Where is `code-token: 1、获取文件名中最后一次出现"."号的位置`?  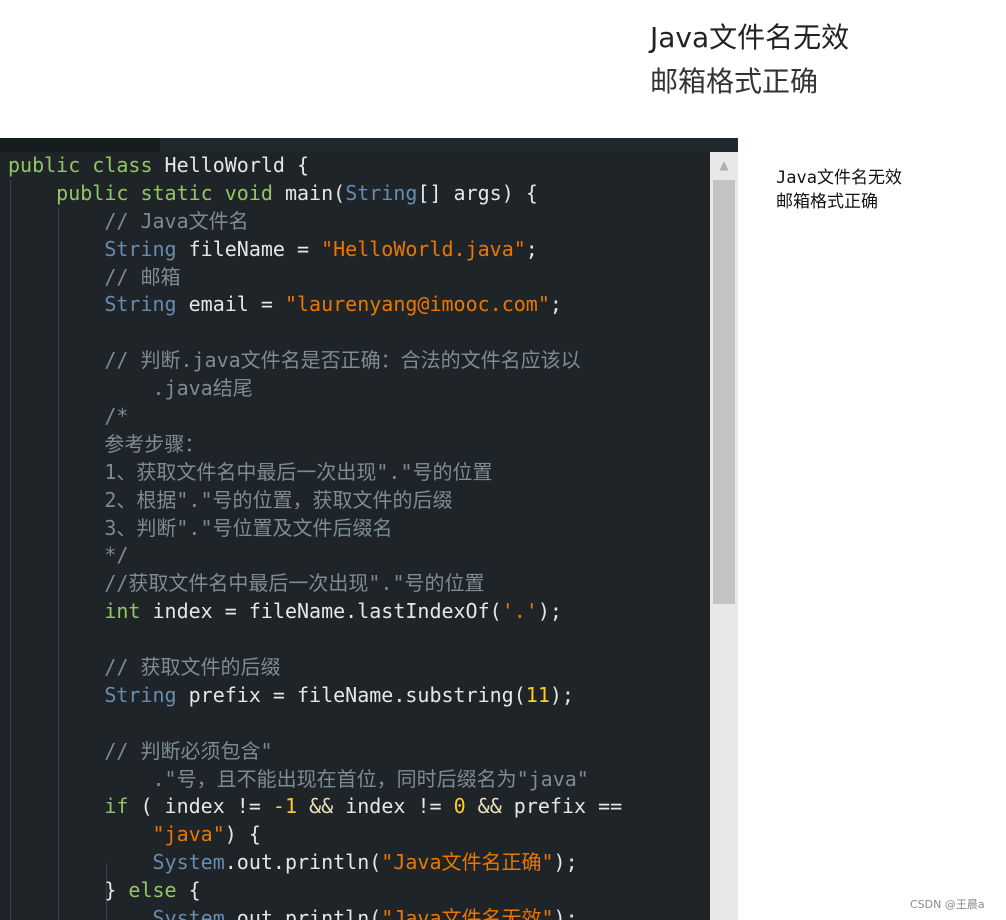 code-token: 1、获取文件名中最后一次出现"."号的位置 is located at coordinates (298, 471).